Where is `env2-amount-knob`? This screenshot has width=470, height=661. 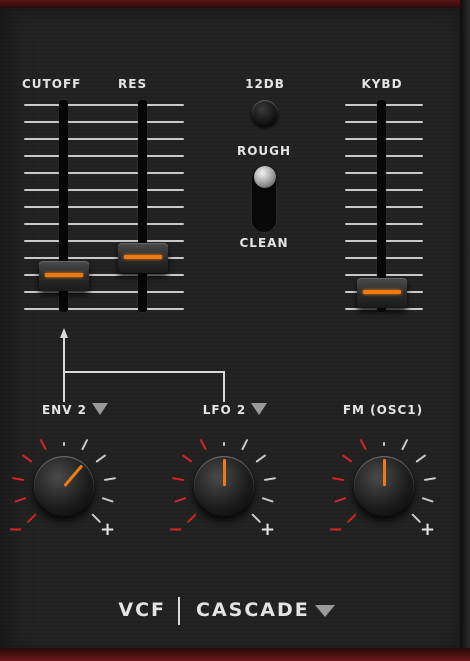 env2-amount-knob is located at coordinates (64, 486).